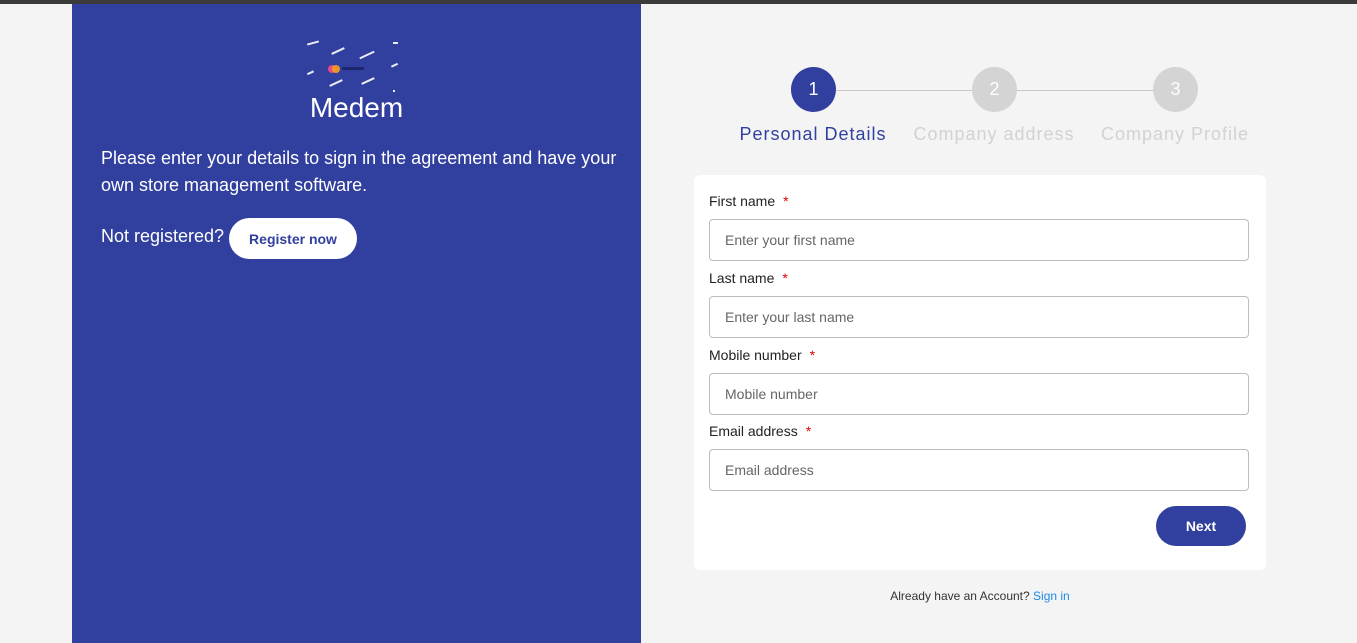 This screenshot has width=1357, height=643. I want to click on next-button: Next, so click(1201, 526).